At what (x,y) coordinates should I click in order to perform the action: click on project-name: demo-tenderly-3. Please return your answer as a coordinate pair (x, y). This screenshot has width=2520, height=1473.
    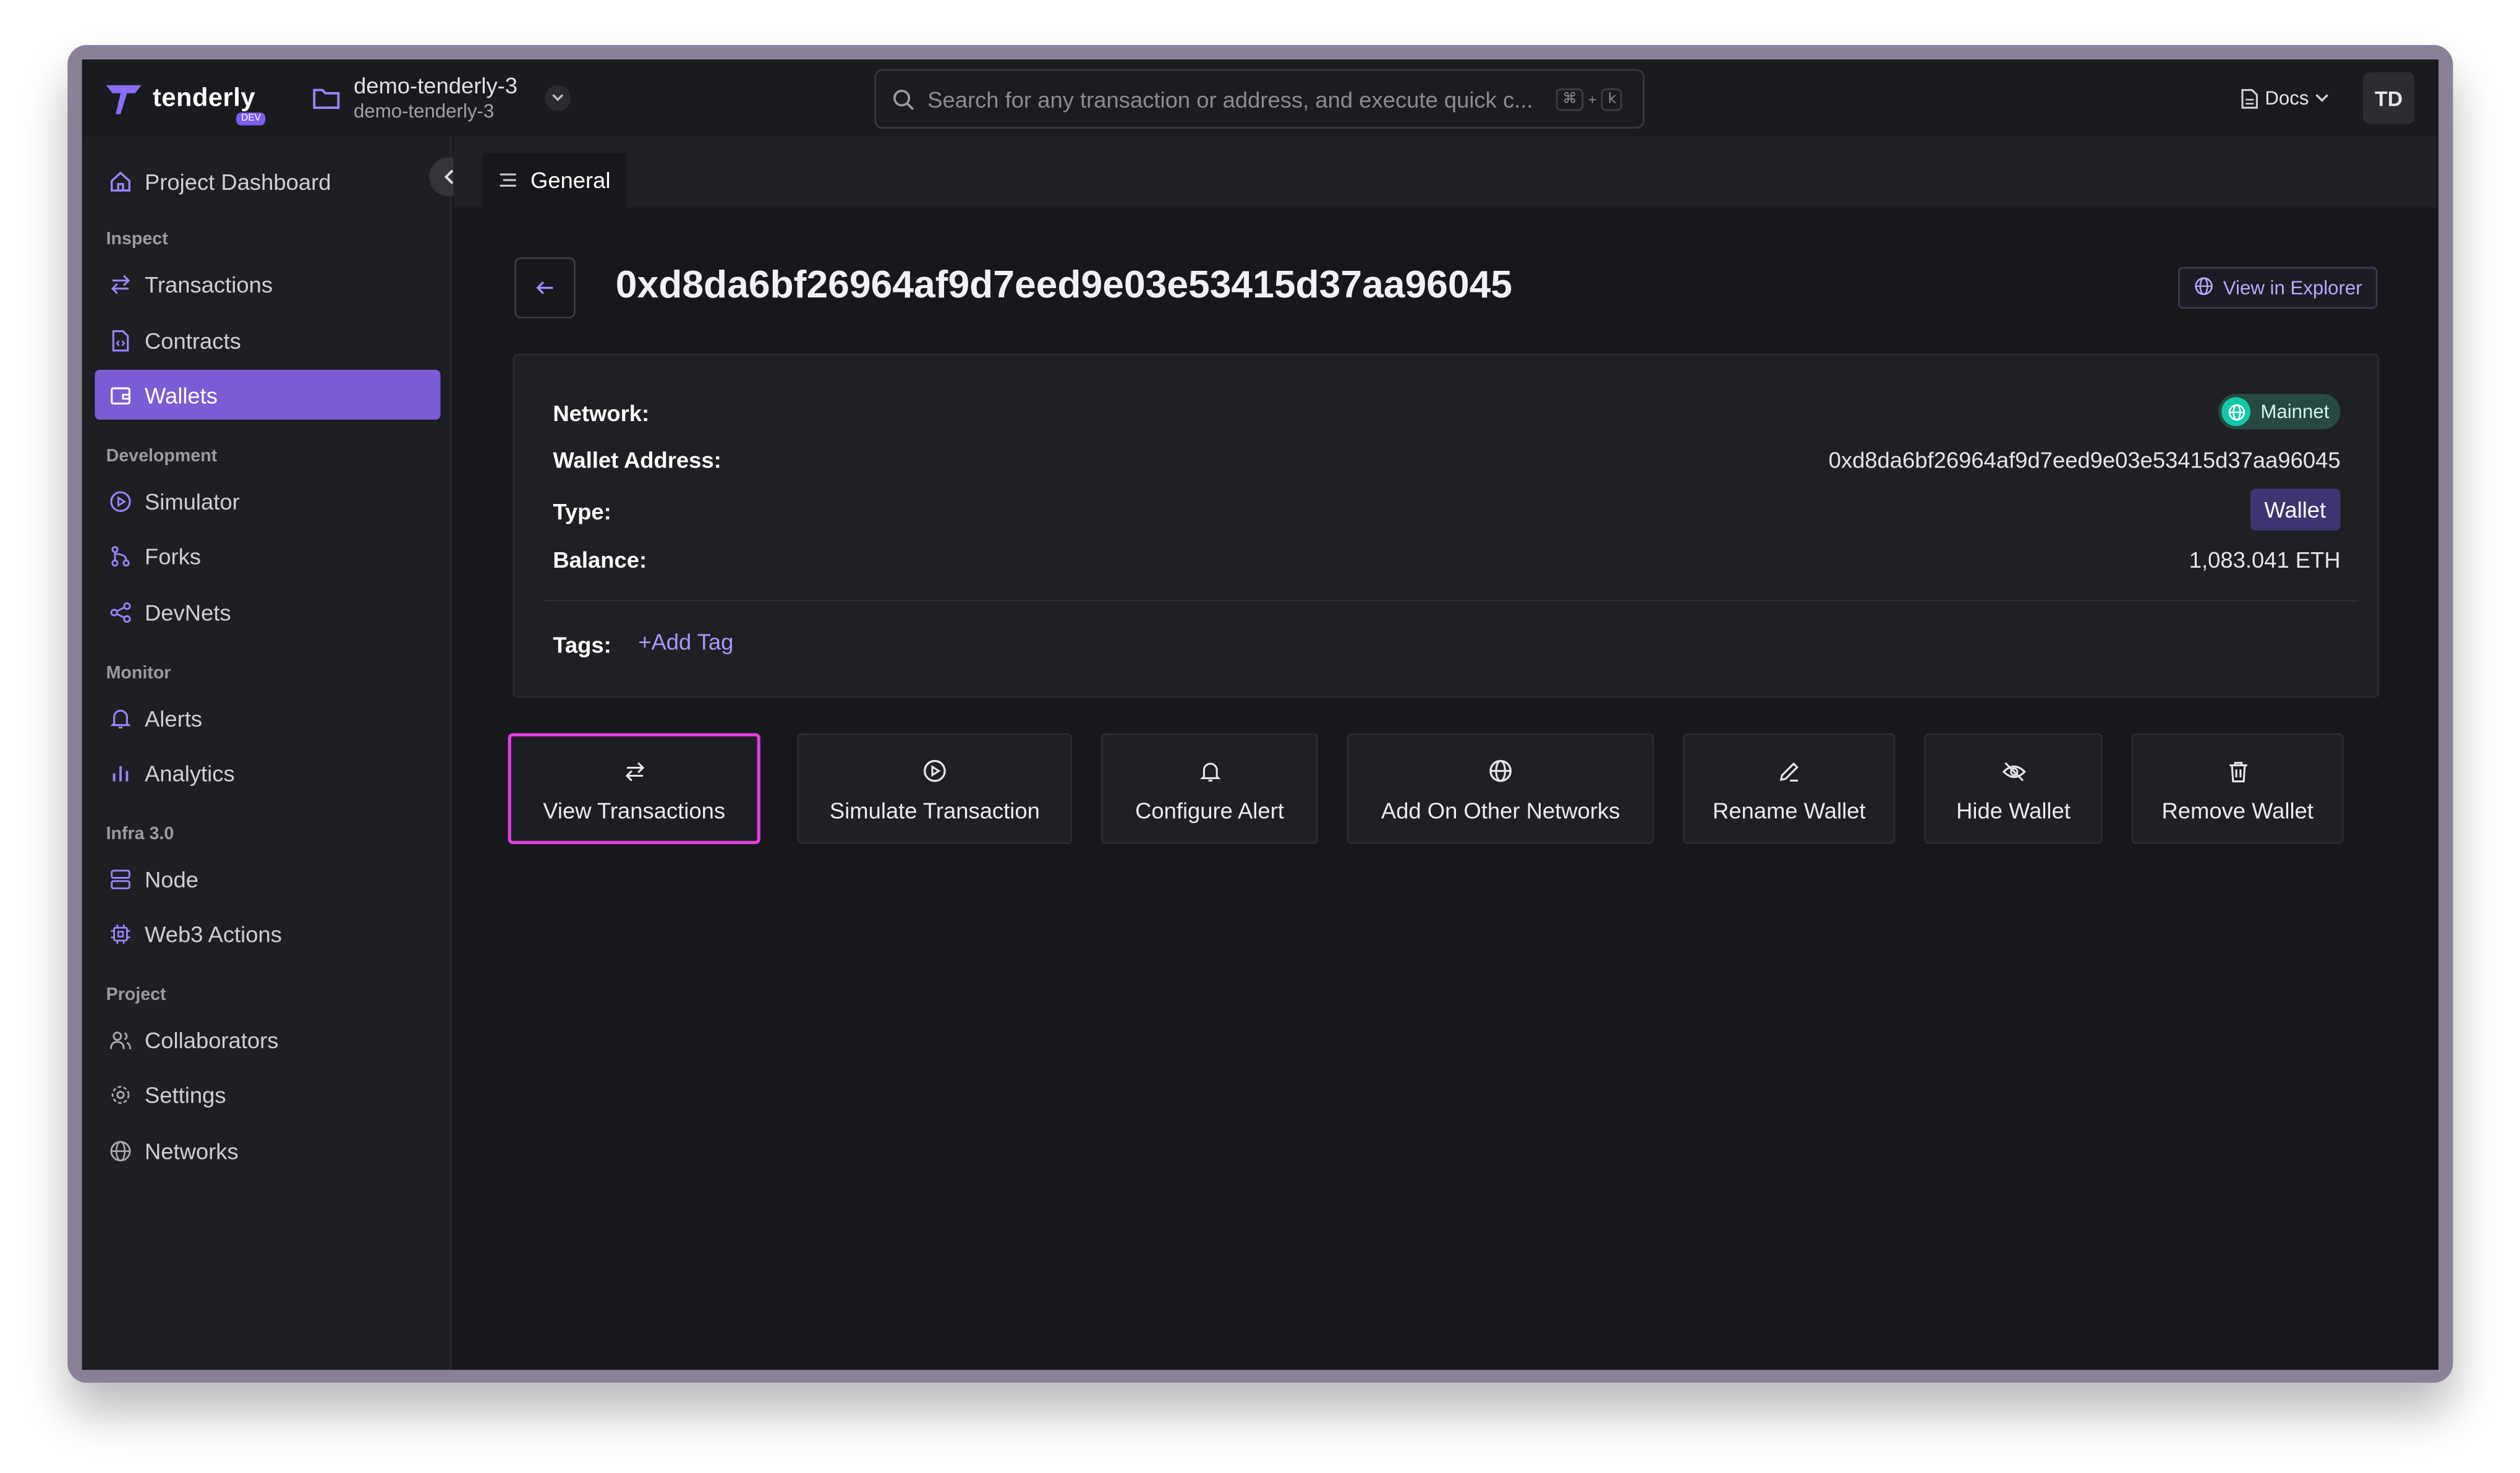
    Looking at the image, I should click on (436, 85).